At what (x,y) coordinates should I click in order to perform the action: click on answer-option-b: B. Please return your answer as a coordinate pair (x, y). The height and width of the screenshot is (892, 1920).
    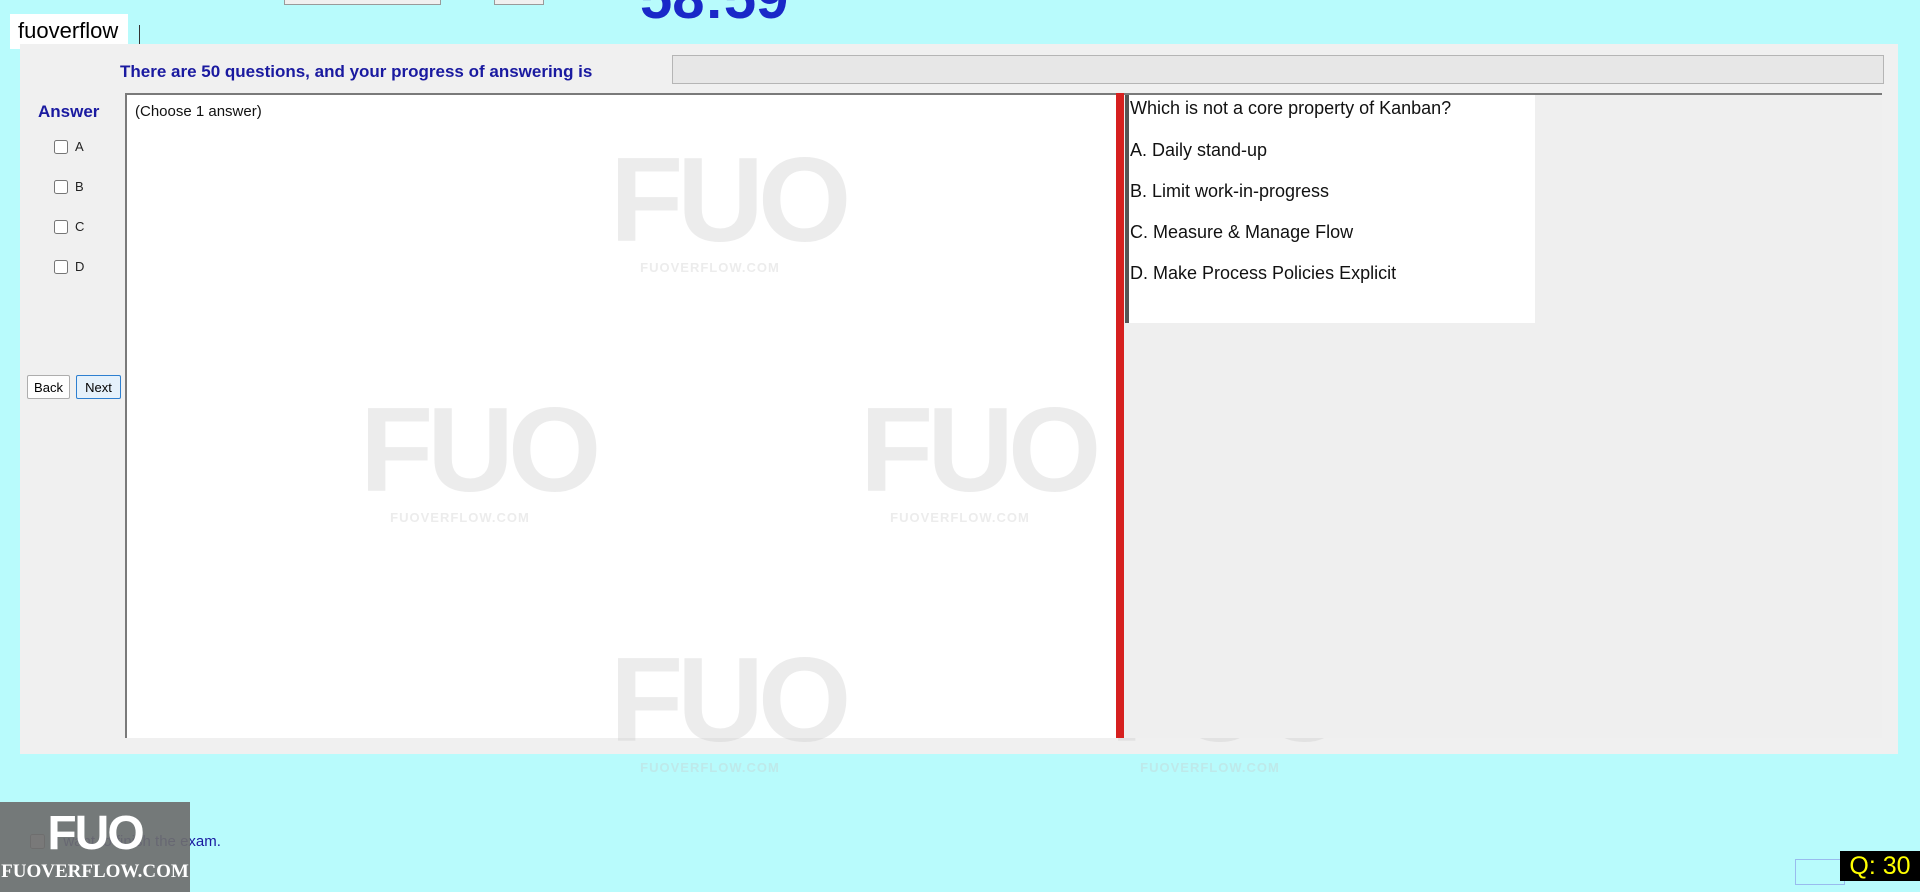
    Looking at the image, I should click on (69, 186).